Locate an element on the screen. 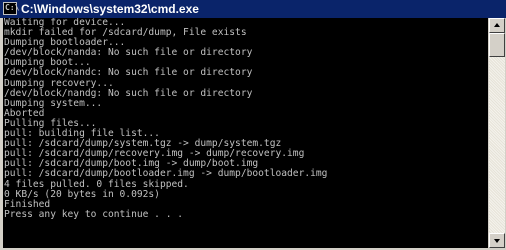 The image size is (506, 250). cmd-icon-glyph: C:\ is located at coordinates (12, 7).